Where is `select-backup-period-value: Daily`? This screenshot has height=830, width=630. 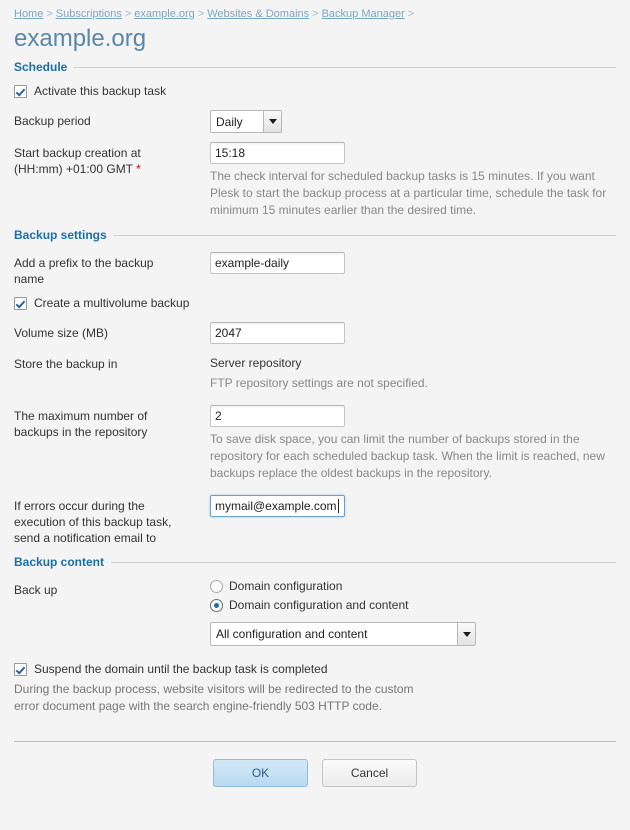 select-backup-period-value: Daily is located at coordinates (237, 121).